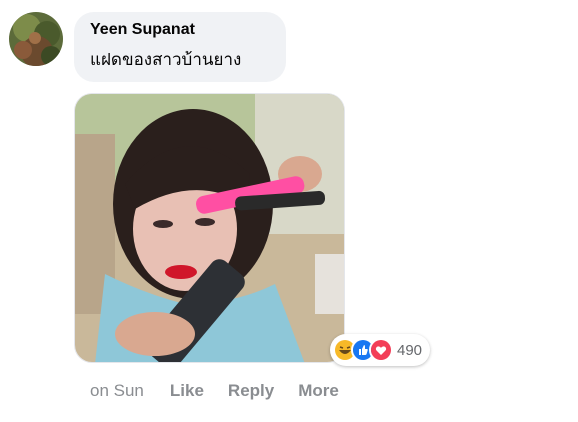 The height and width of the screenshot is (422, 578). Describe the element at coordinates (187, 391) in the screenshot. I see `like-button: Like` at that location.